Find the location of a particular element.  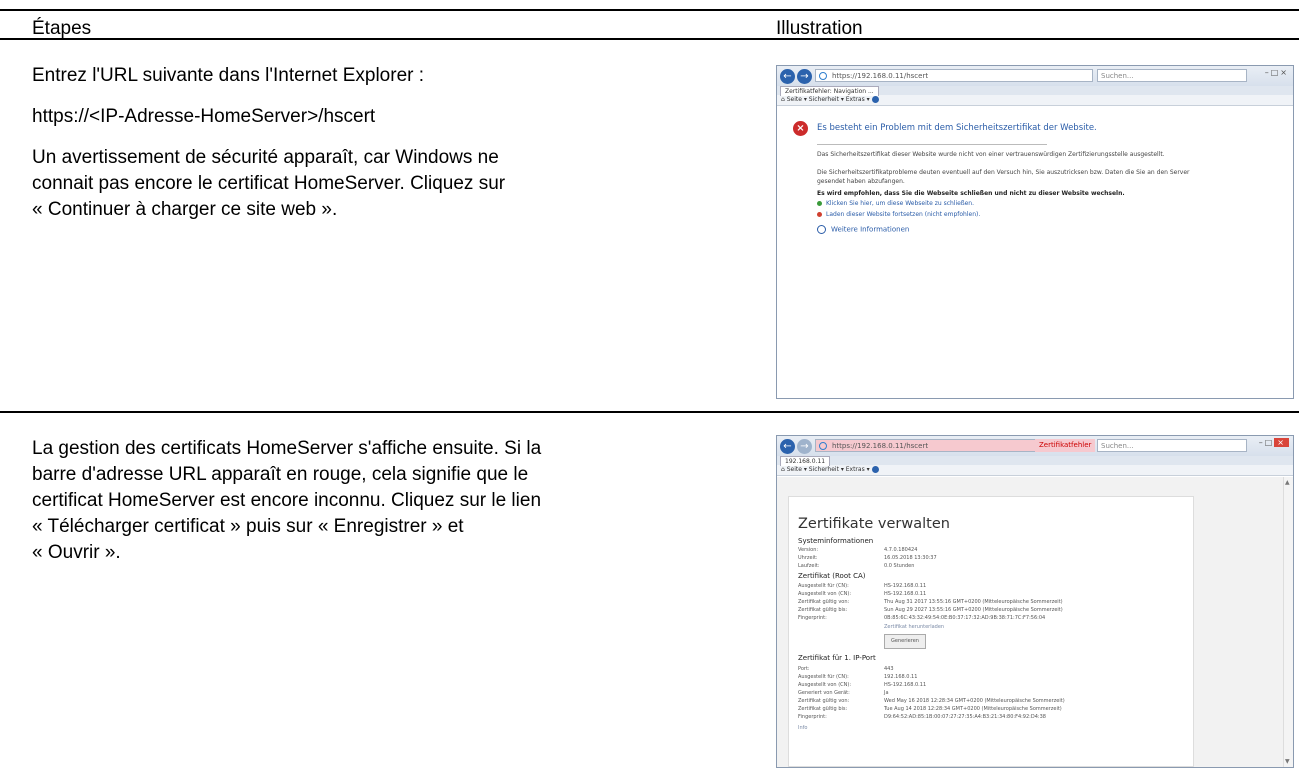

shield-error-icon: × is located at coordinates (800, 128).